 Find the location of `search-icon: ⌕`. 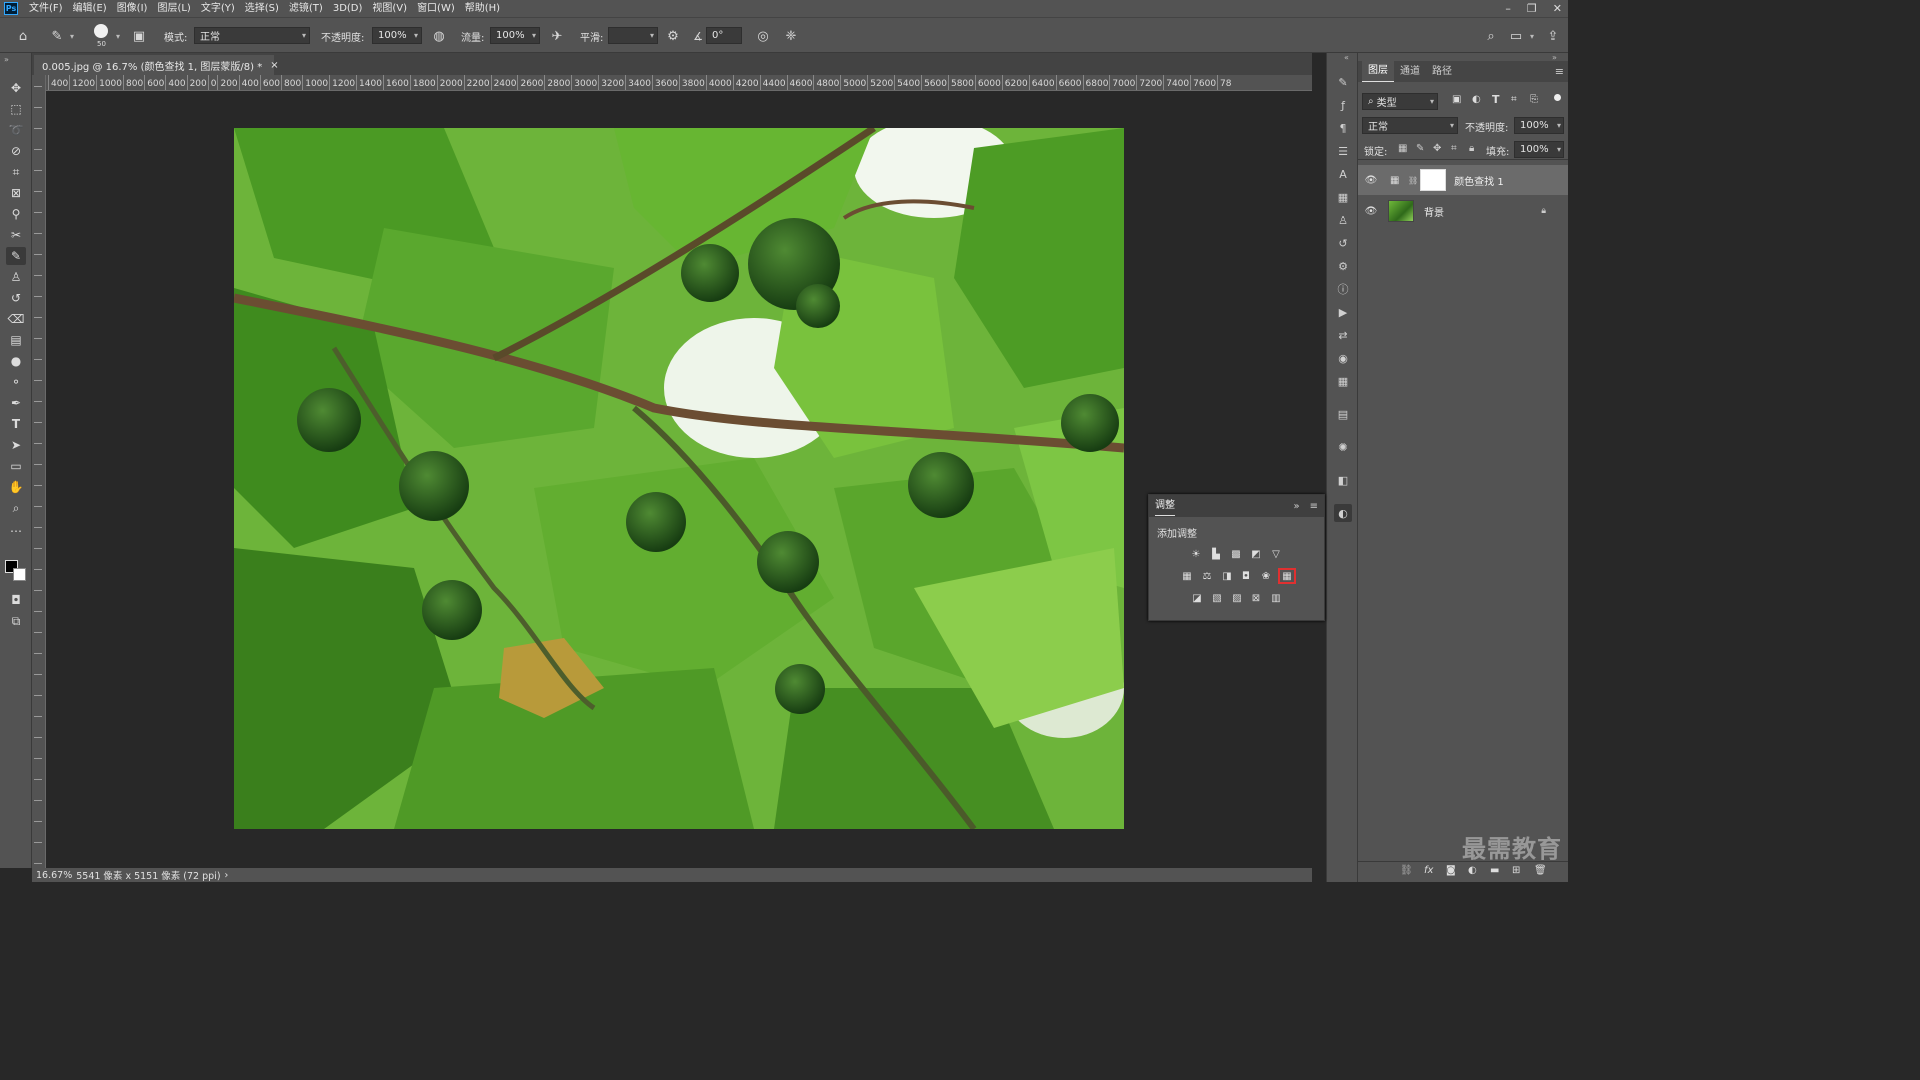

search-icon: ⌕ is located at coordinates (1491, 36).